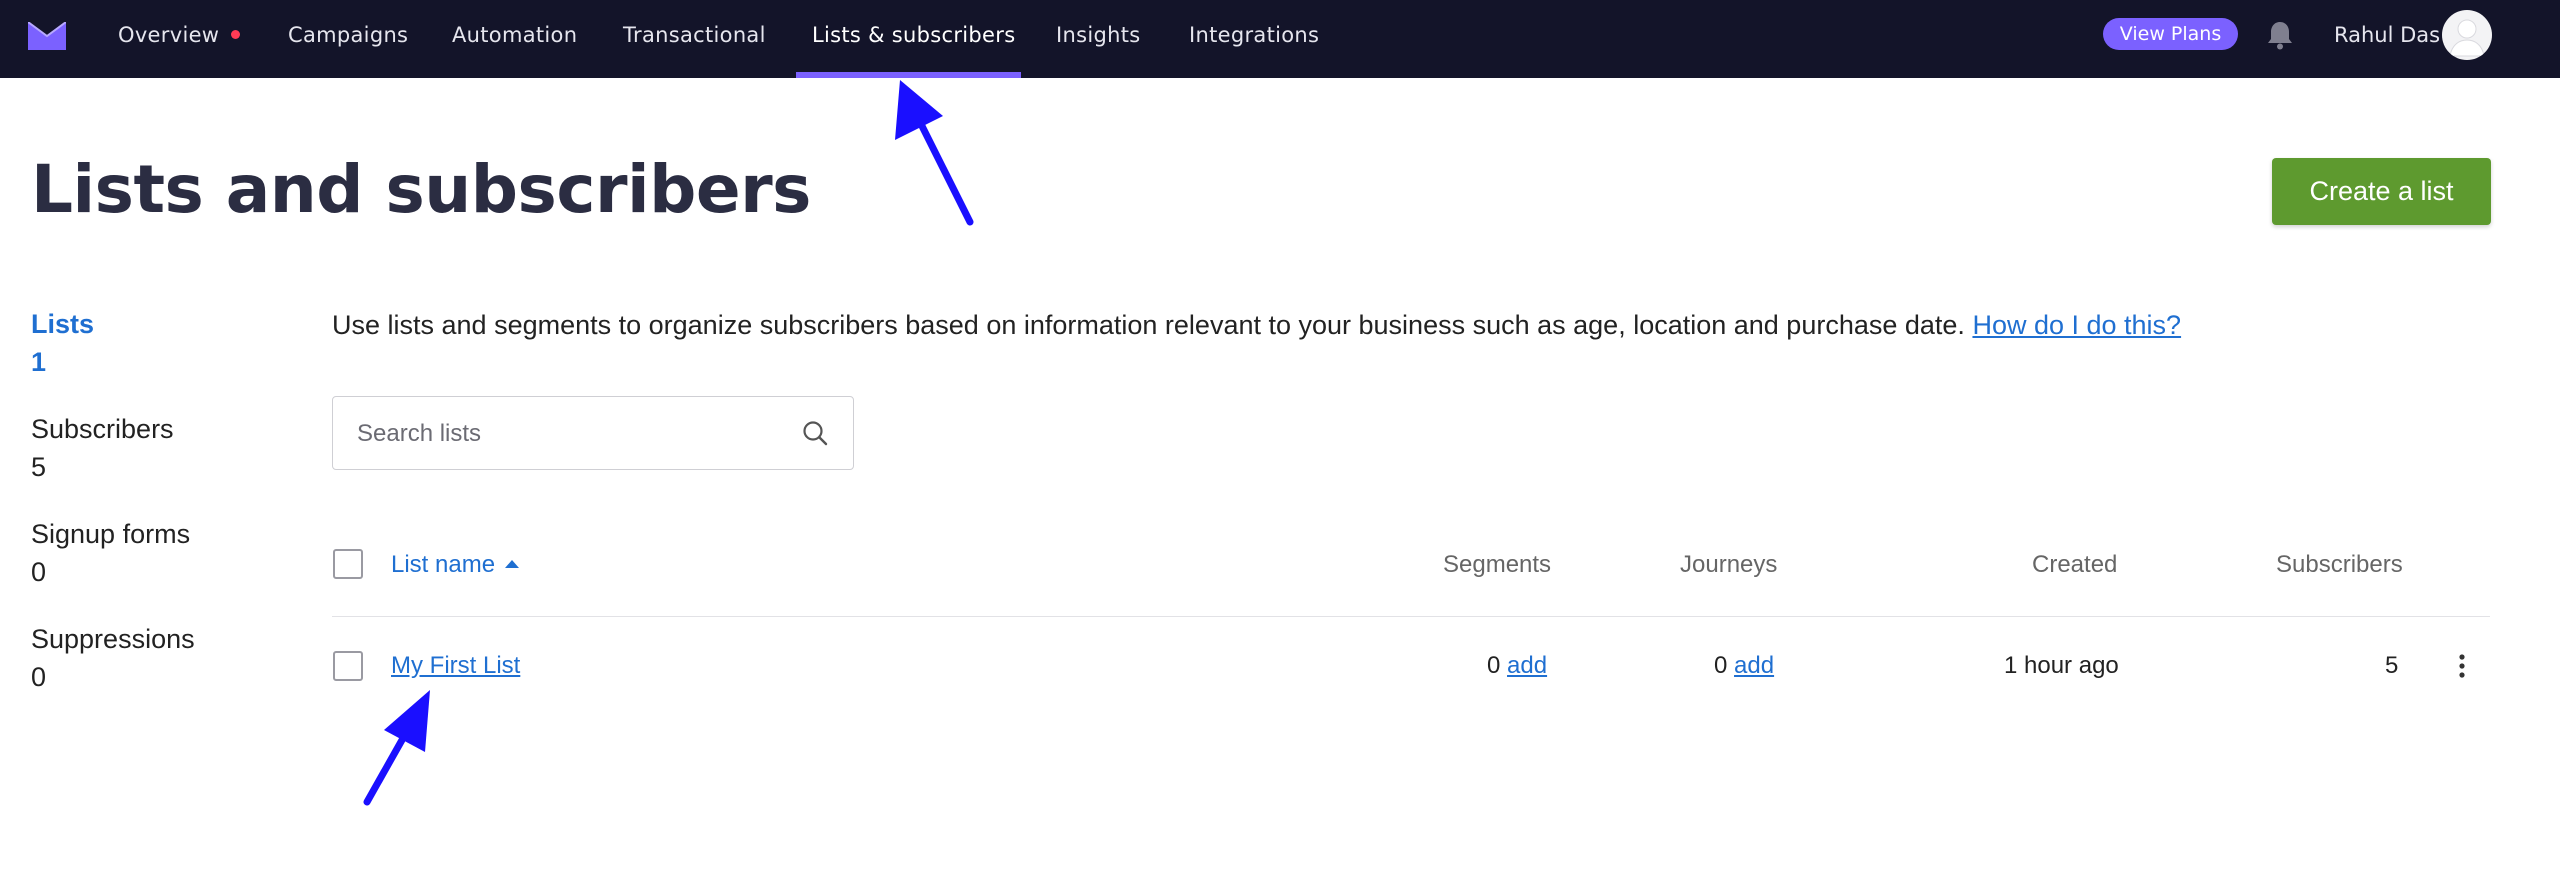 This screenshot has width=2560, height=878. What do you see at coordinates (512, 563) in the screenshot?
I see `sort-up-icon` at bounding box center [512, 563].